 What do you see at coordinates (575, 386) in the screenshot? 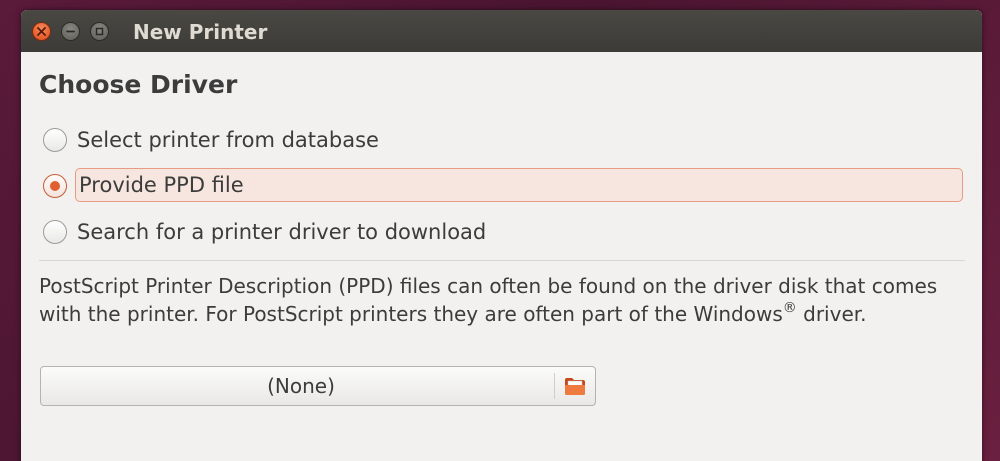
I see `folder-icon` at bounding box center [575, 386].